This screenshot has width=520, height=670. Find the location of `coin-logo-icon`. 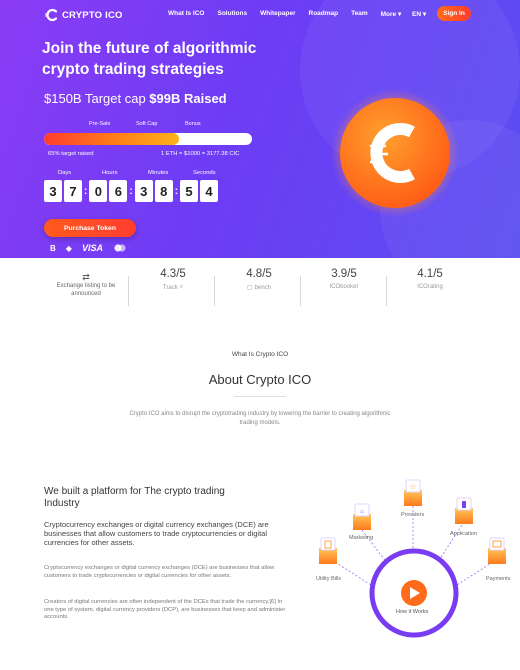

coin-logo-icon is located at coordinates (395, 153).